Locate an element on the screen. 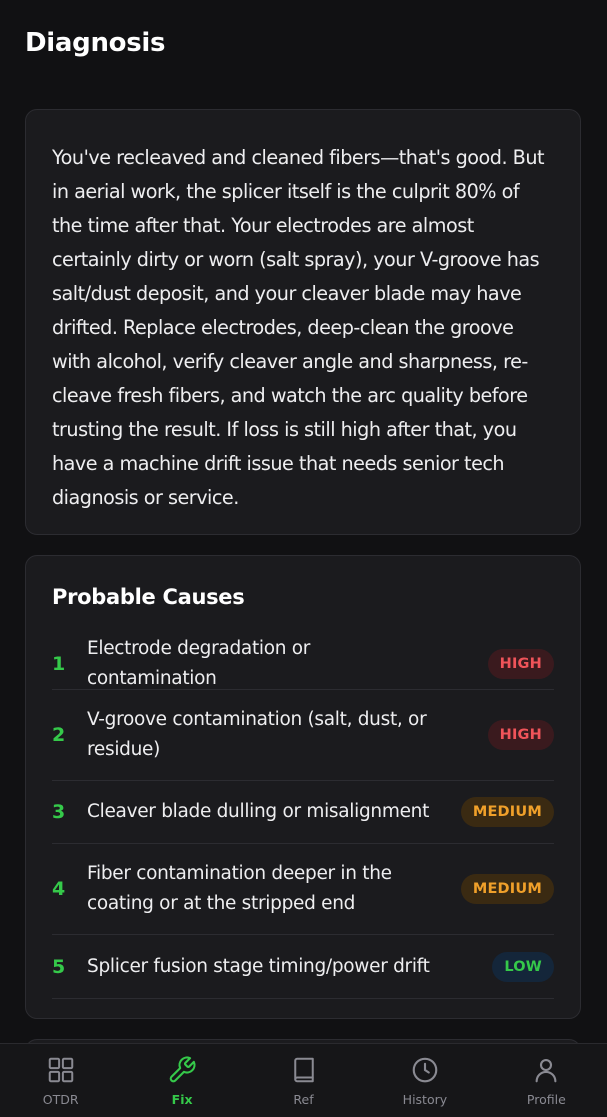  cause-number: 1 is located at coordinates (59, 663).